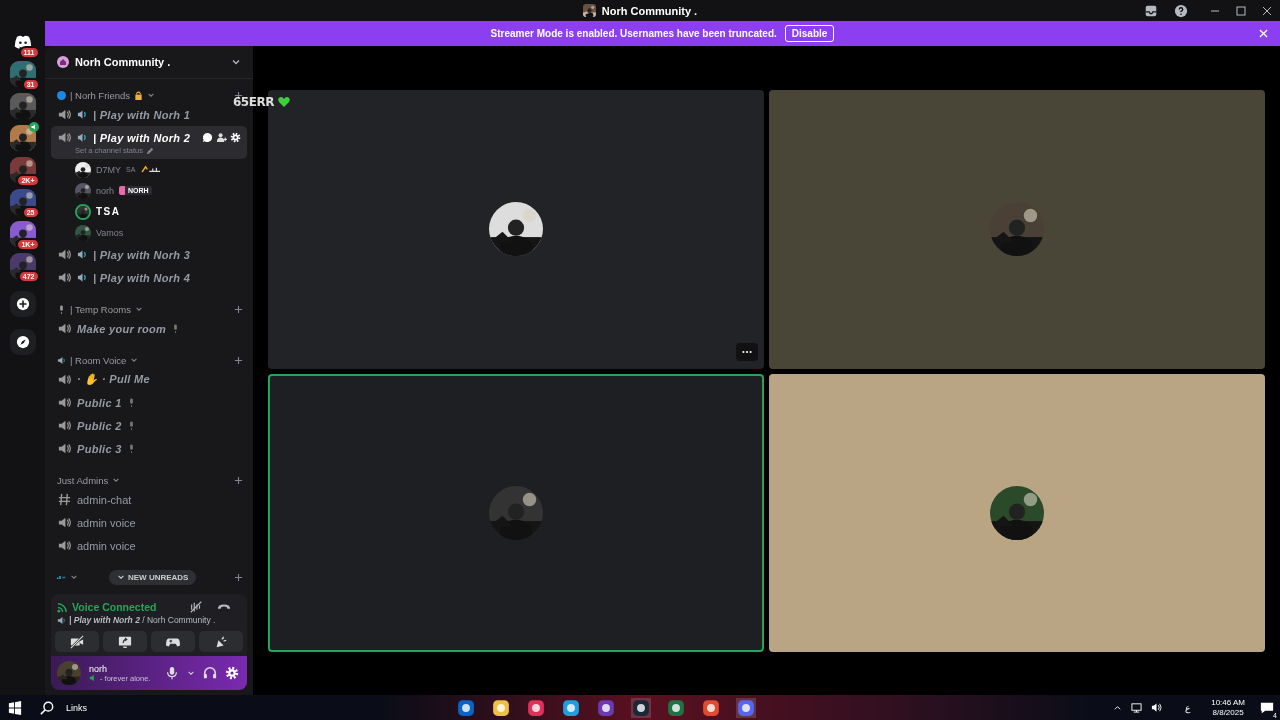 This screenshot has height=720, width=1280. I want to click on member-name: norh, so click(105, 190).